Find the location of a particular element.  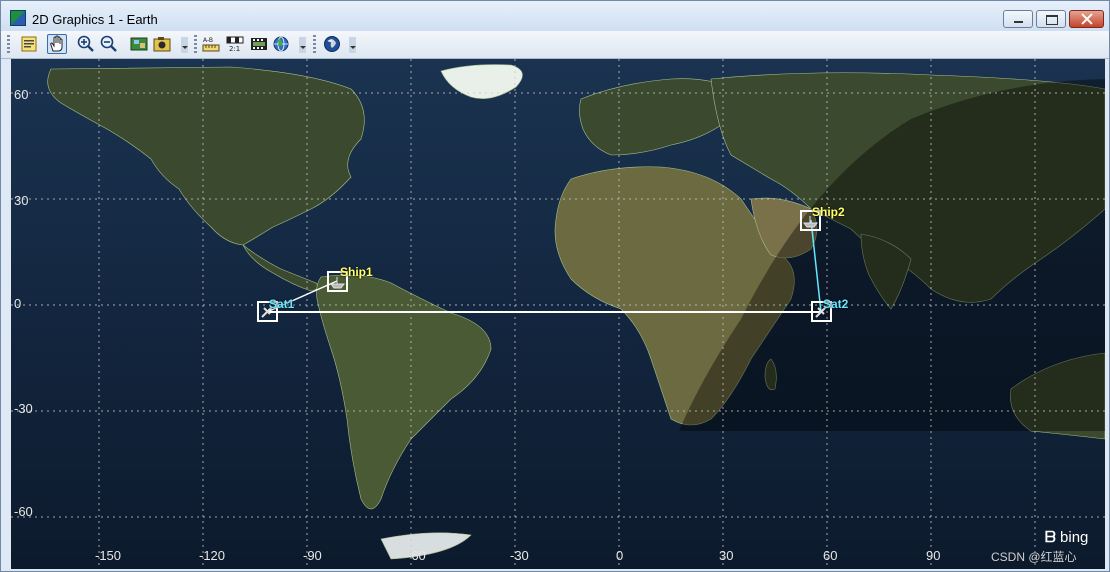

svg-text: 2:1 is located at coordinates (234, 49).